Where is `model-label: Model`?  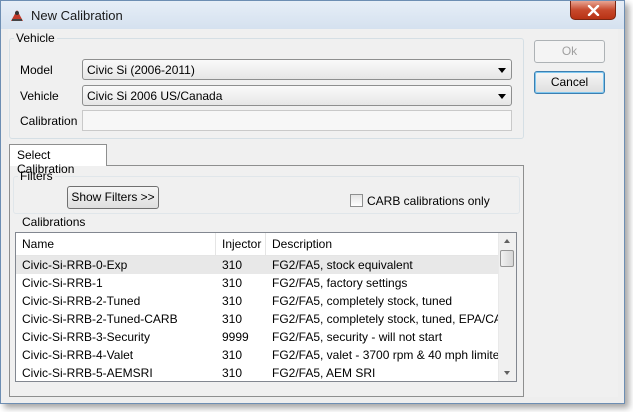 model-label: Model is located at coordinates (36, 70).